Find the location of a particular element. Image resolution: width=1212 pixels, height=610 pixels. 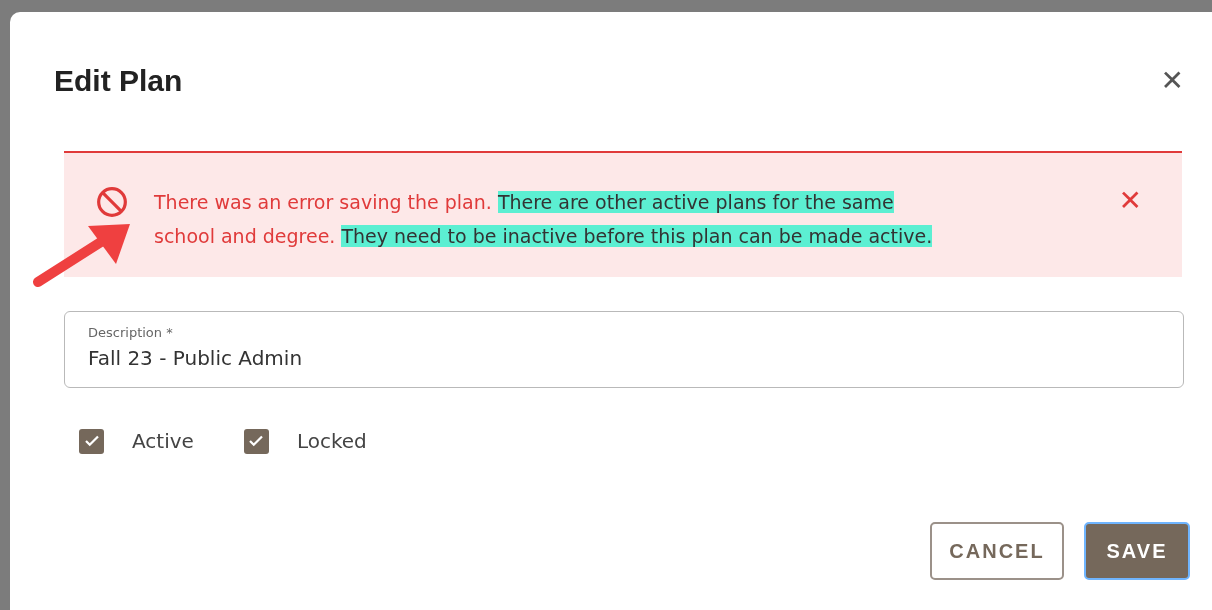

description-field: Description * Fall 23 - Public Admin is located at coordinates (624, 349).